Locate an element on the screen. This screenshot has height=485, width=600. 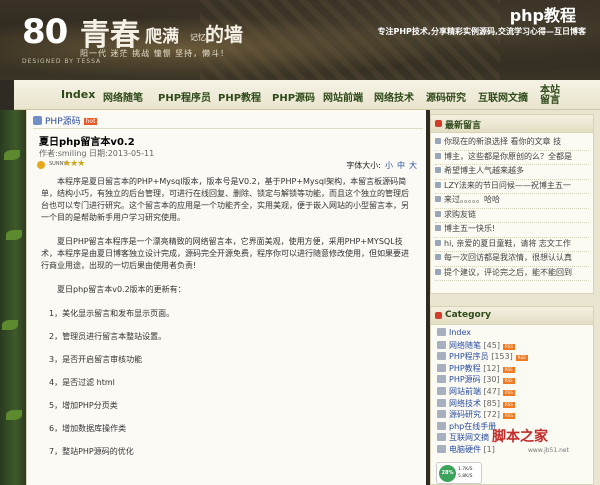
category-item: 网络随笔 [45] RSS is located at coordinates (512, 346).